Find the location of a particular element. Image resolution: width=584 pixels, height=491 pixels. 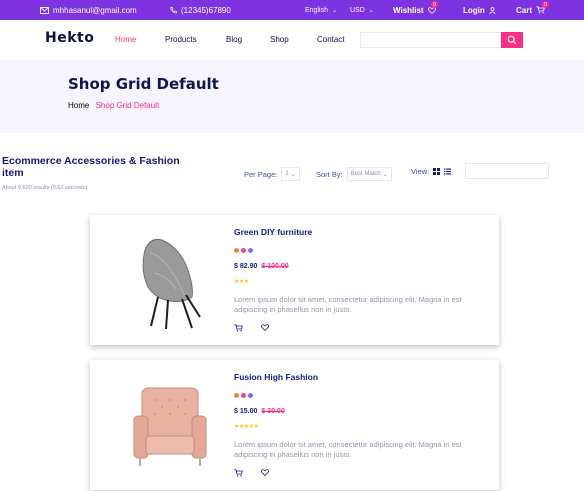

user-icon is located at coordinates (492, 10).